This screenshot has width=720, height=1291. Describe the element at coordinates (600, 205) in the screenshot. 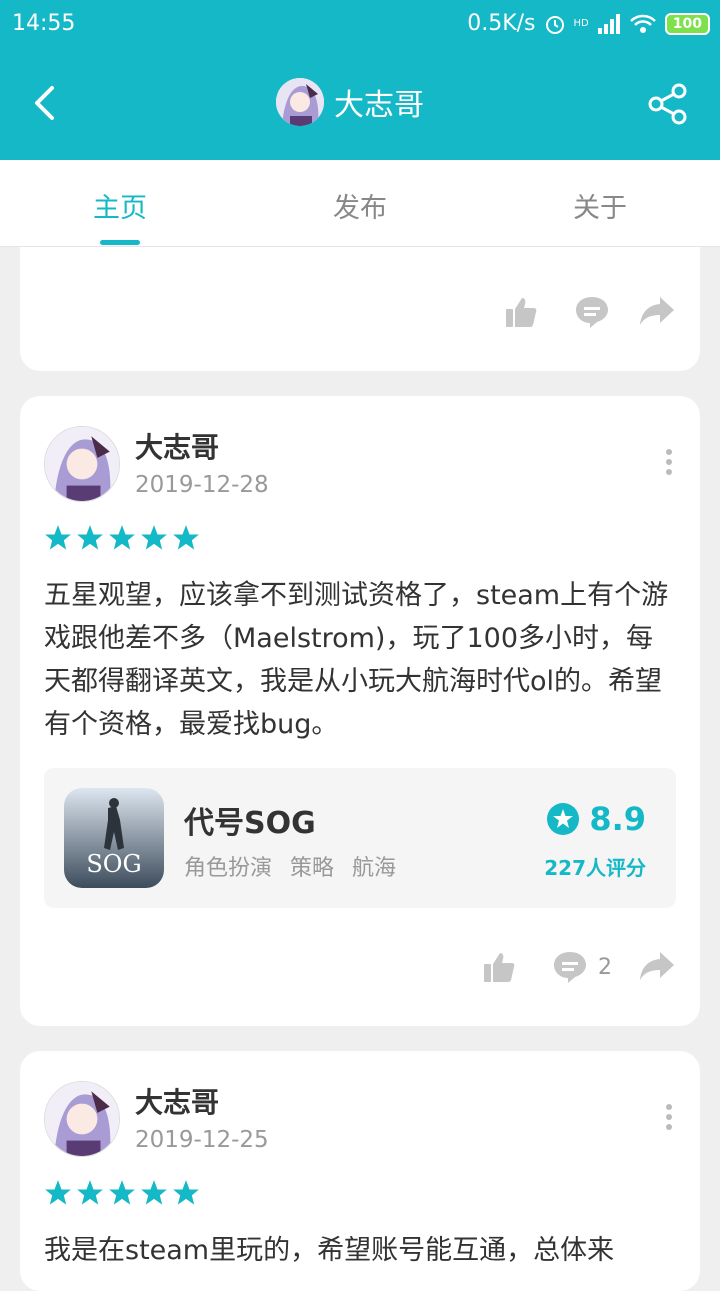

I see `tab-about: 关于` at that location.